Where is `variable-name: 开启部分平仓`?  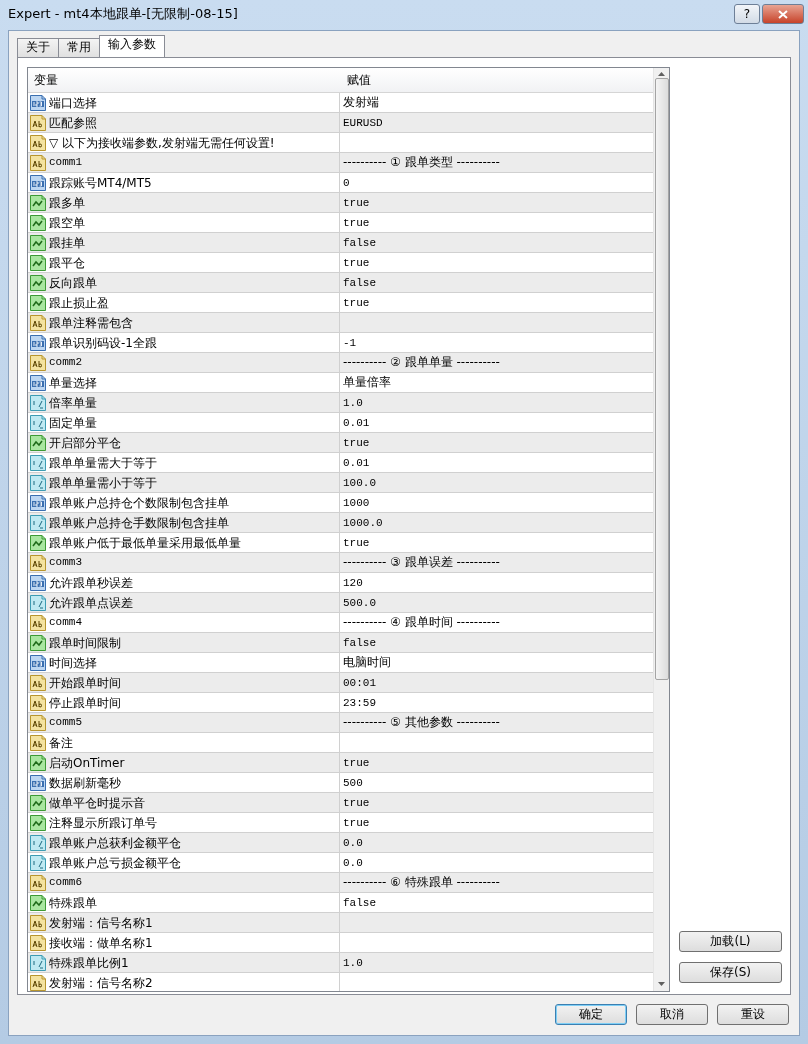 variable-name: 开启部分平仓 is located at coordinates (85, 443).